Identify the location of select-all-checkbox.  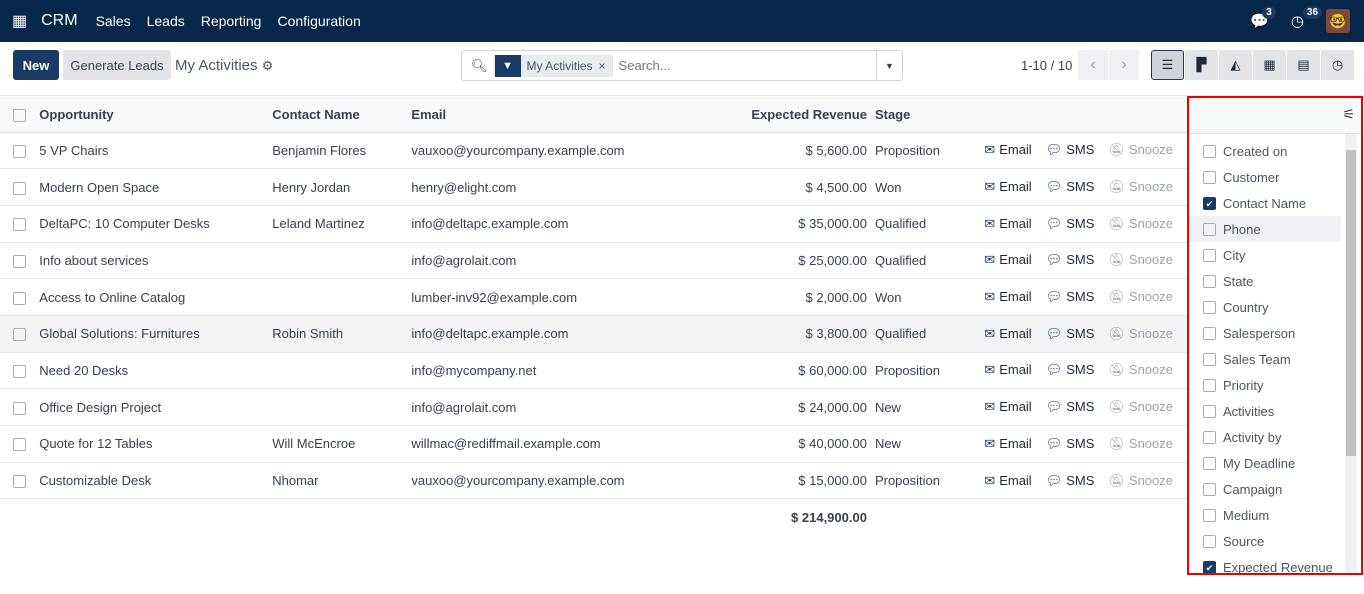
(19, 115).